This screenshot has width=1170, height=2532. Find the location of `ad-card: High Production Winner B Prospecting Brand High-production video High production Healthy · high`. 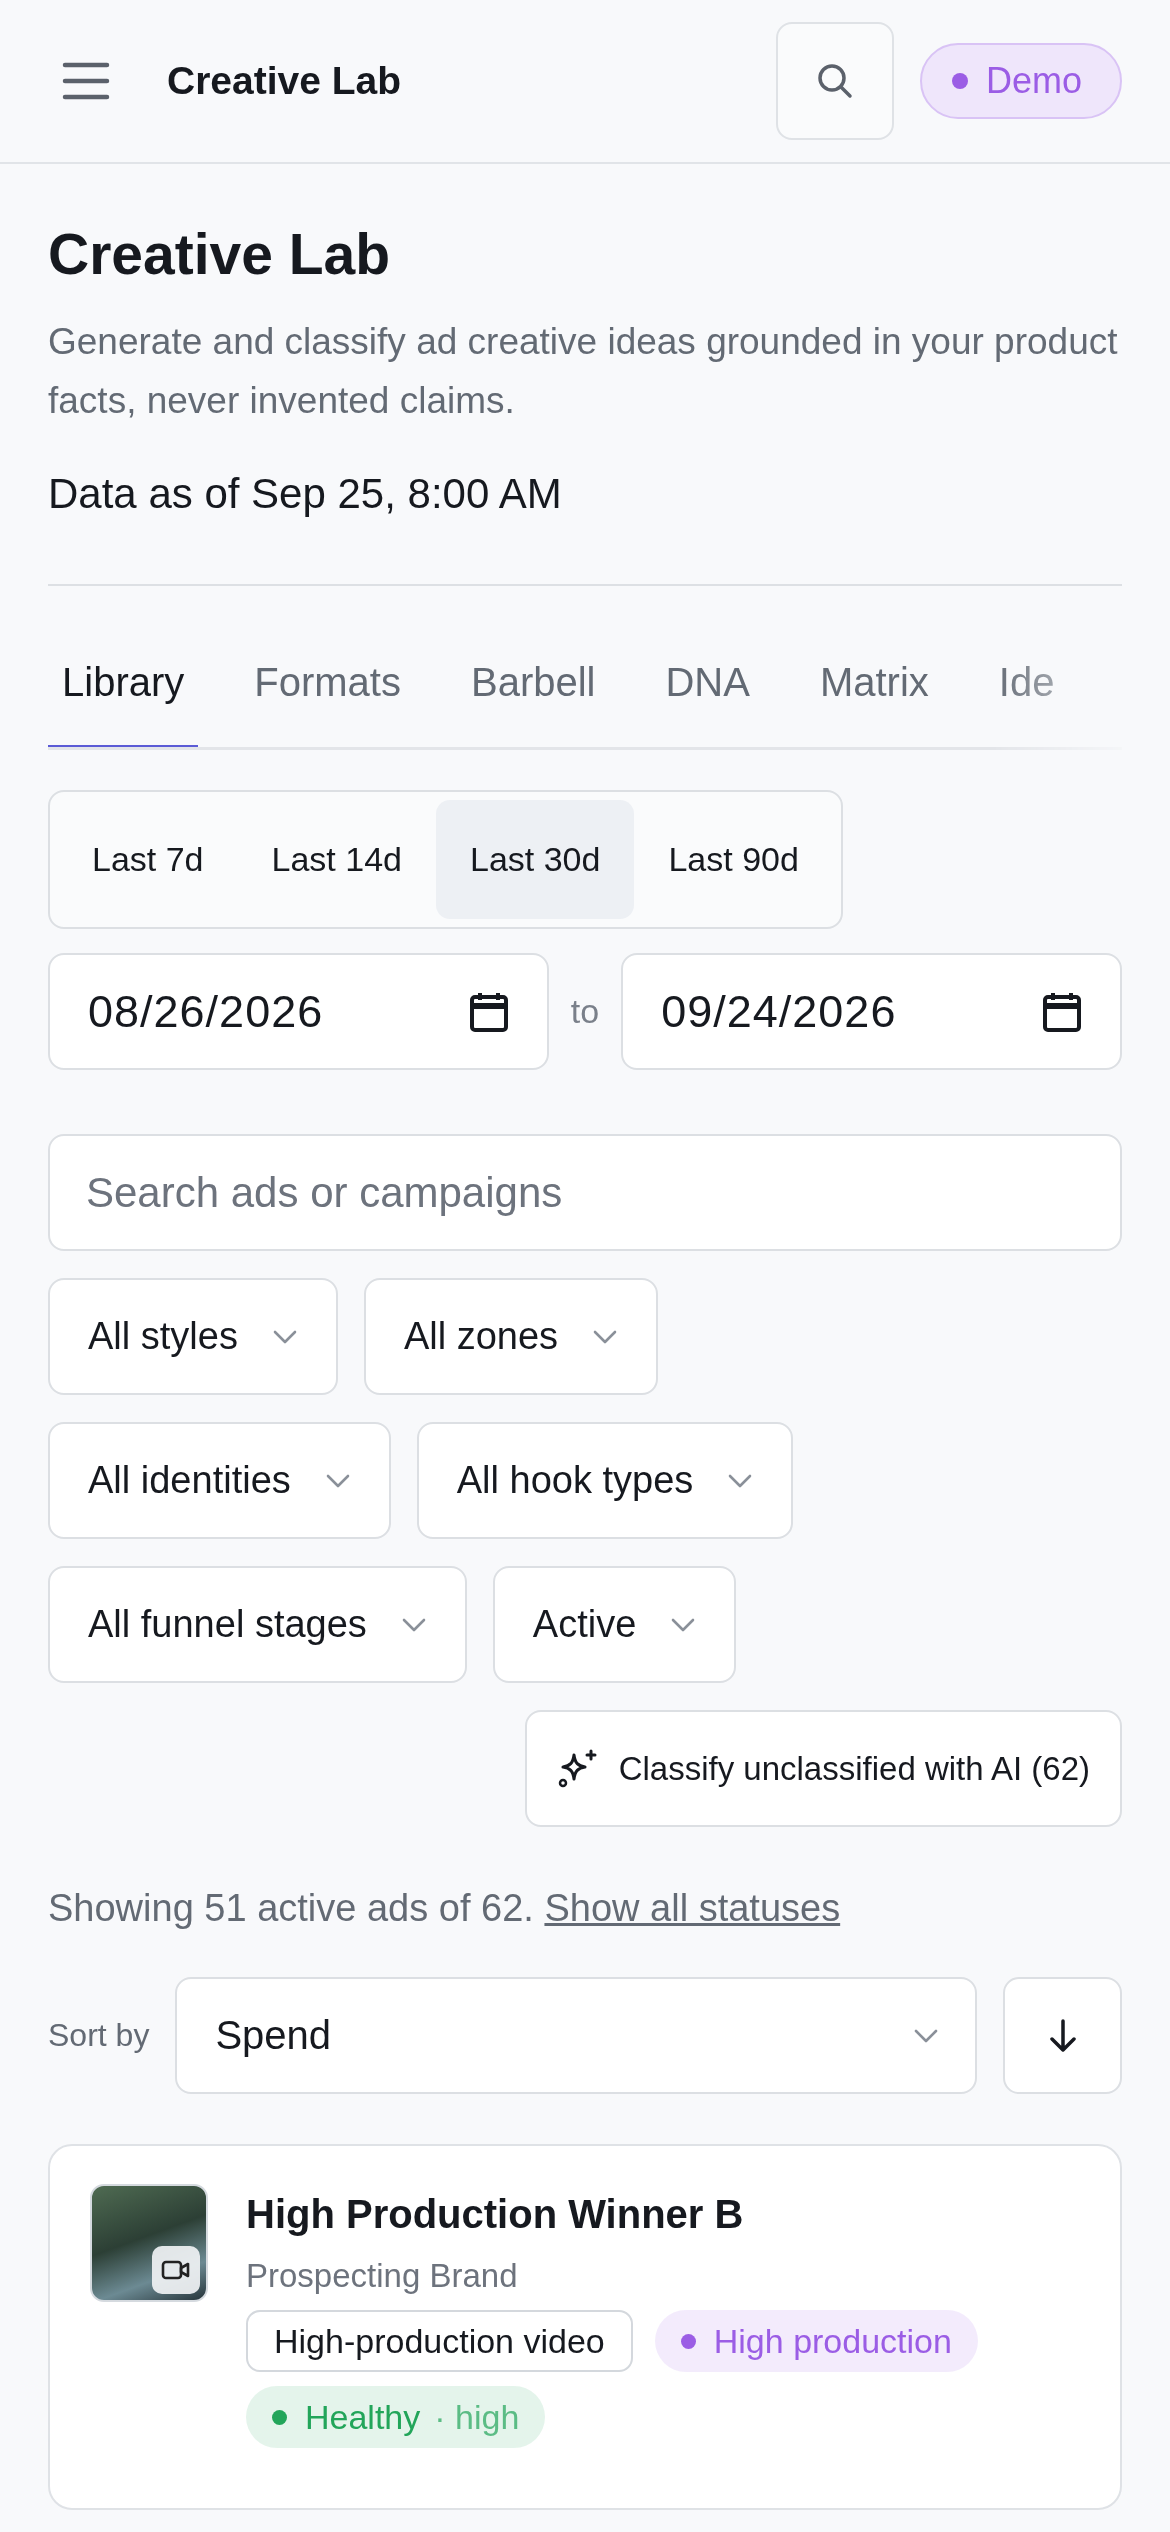

ad-card: High Production Winner B Prospecting Brand High-production video High production Healthy · high is located at coordinates (585, 2327).